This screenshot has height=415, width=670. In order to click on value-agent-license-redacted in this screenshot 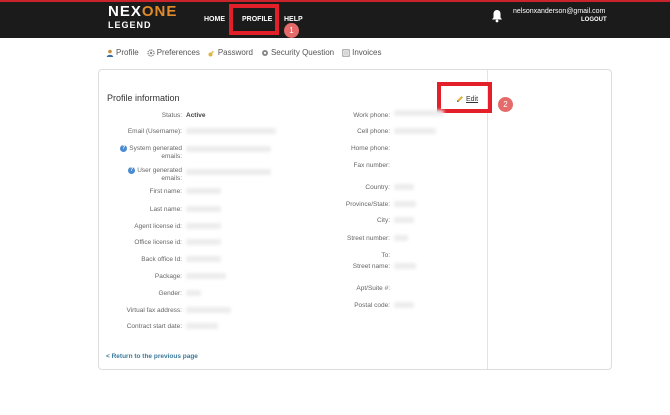, I will do `click(203, 226)`.